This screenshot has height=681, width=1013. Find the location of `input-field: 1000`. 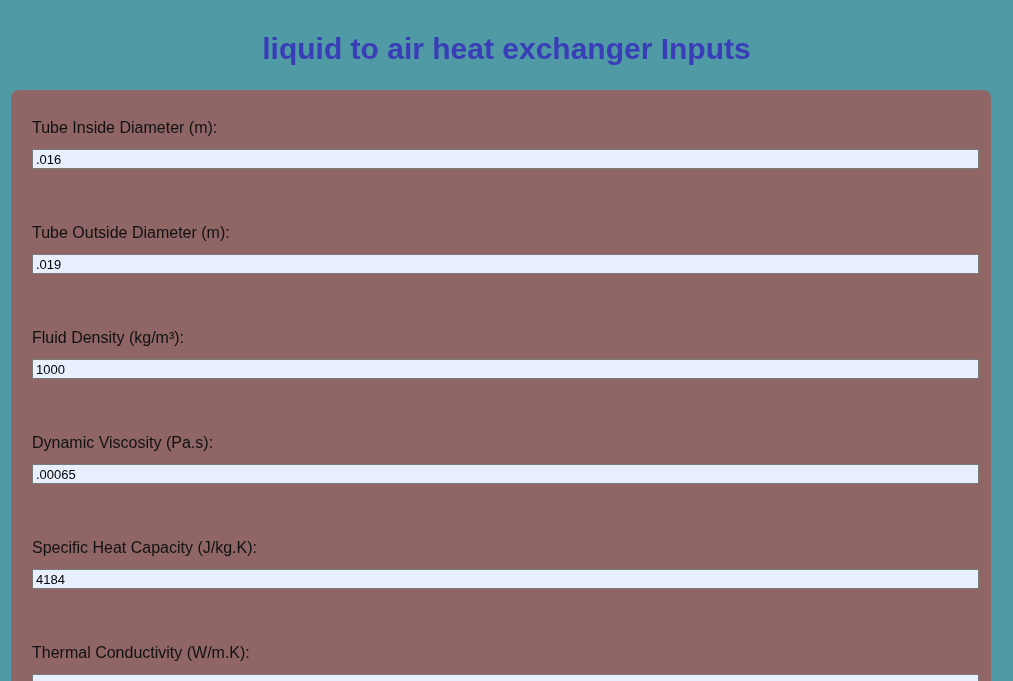

input-field: 1000 is located at coordinates (505, 369).